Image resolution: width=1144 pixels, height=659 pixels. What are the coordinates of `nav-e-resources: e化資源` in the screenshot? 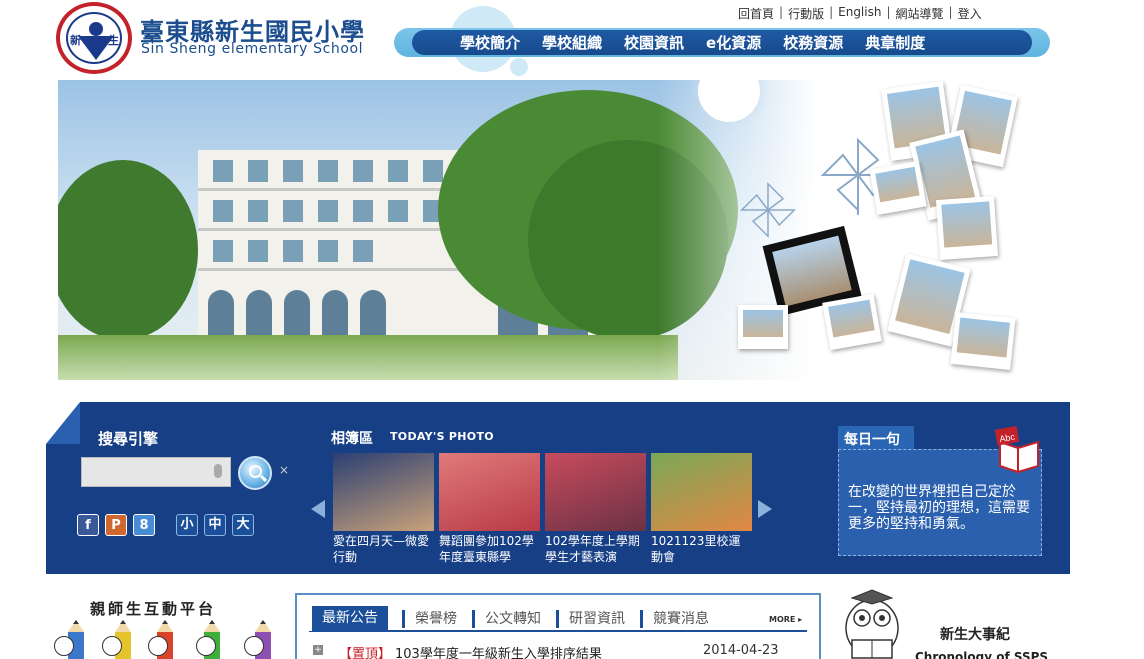 It's located at (733, 42).